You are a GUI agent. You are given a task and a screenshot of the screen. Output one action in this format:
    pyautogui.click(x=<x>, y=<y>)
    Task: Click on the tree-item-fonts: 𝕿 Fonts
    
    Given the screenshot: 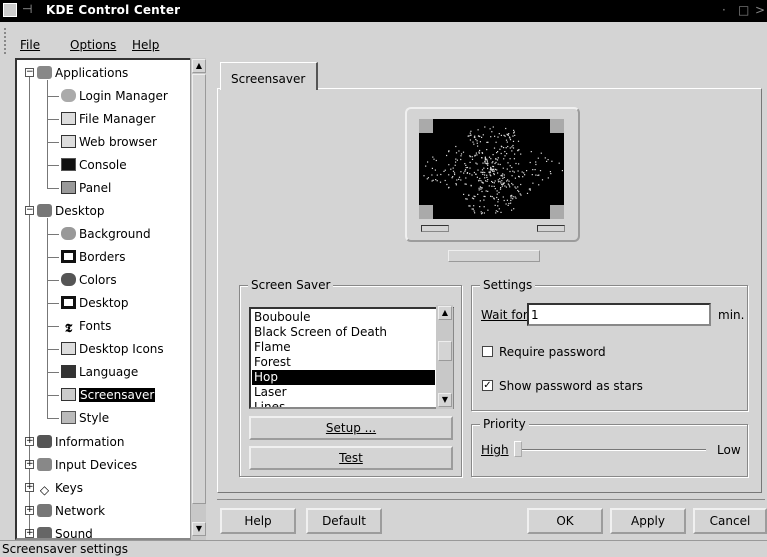 What is the action you would take?
    pyautogui.click(x=86, y=326)
    